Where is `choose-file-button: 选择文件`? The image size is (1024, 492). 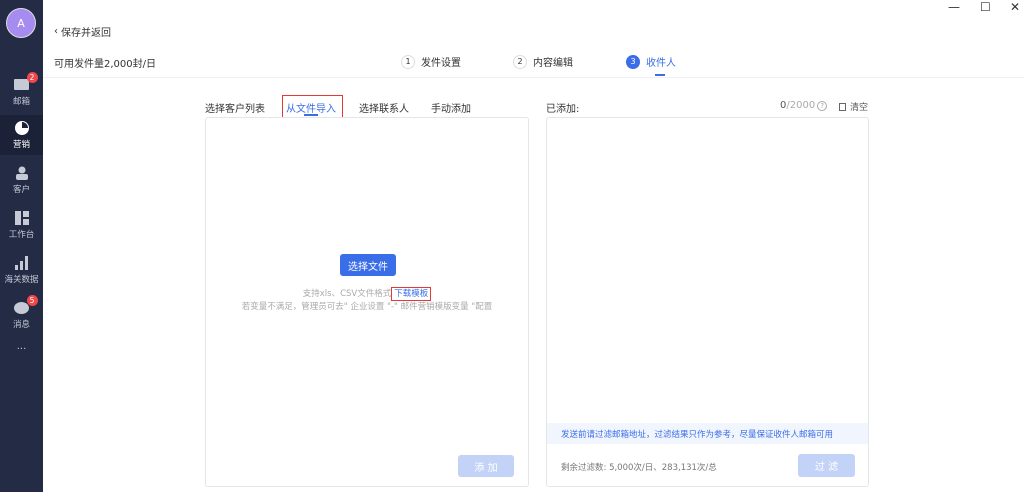
choose-file-button: 选择文件 is located at coordinates (368, 265).